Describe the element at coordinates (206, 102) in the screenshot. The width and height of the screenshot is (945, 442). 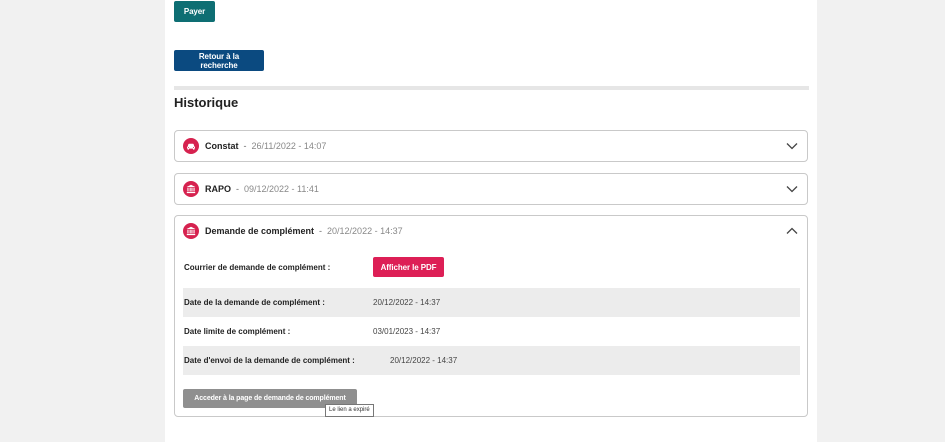
I see `history-title: Historique` at that location.